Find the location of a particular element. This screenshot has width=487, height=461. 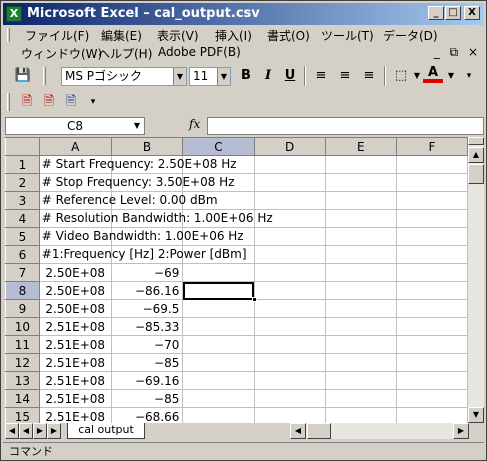

font-size-combo: 11 ▼ is located at coordinates (210, 76).